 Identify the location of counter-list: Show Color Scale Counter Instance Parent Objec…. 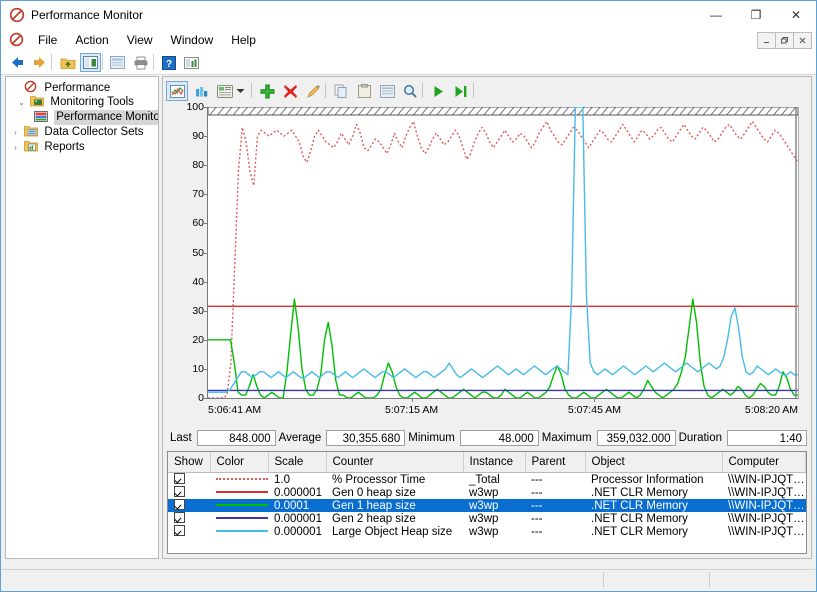
(487, 502).